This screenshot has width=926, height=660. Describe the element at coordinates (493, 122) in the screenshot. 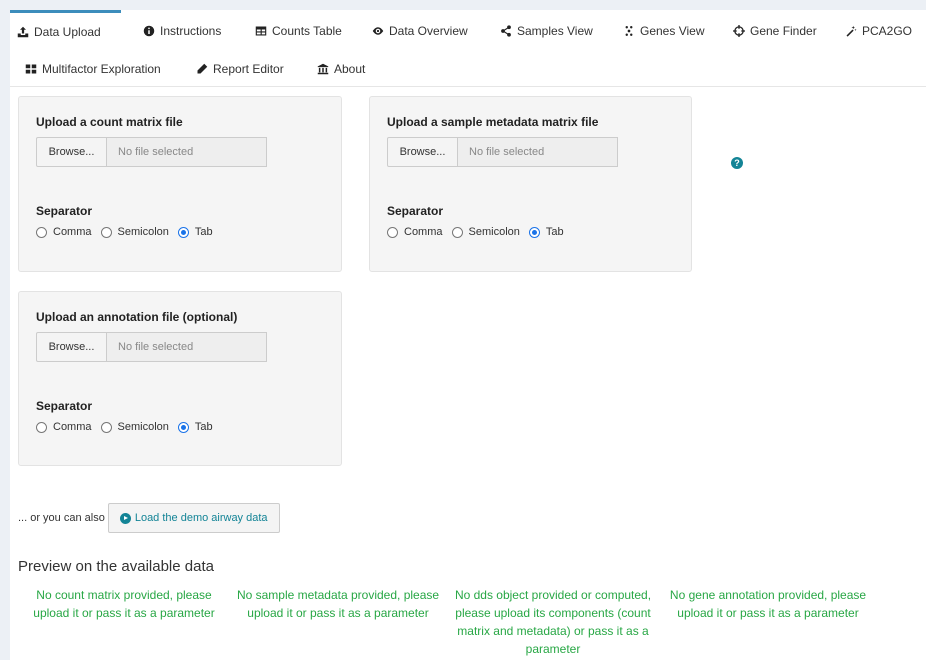

I see `panel-title: Upload a sample metadata matrix file` at that location.